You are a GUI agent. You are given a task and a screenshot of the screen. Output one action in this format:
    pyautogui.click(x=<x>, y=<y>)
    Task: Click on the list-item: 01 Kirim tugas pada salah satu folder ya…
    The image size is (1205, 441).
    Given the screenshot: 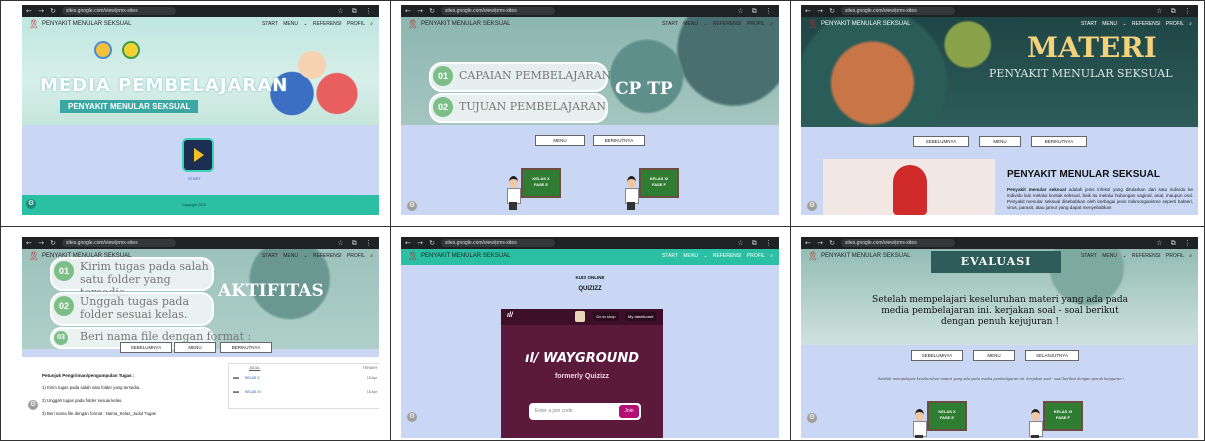 What is the action you would take?
    pyautogui.click(x=132, y=278)
    